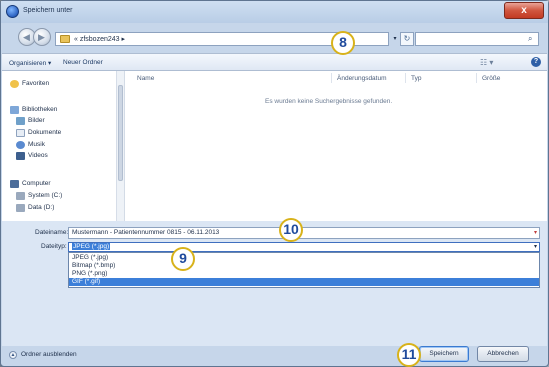 The width and height of the screenshot is (549, 367). Describe the element at coordinates (524, 10) in the screenshot. I see `close-button: x` at that location.